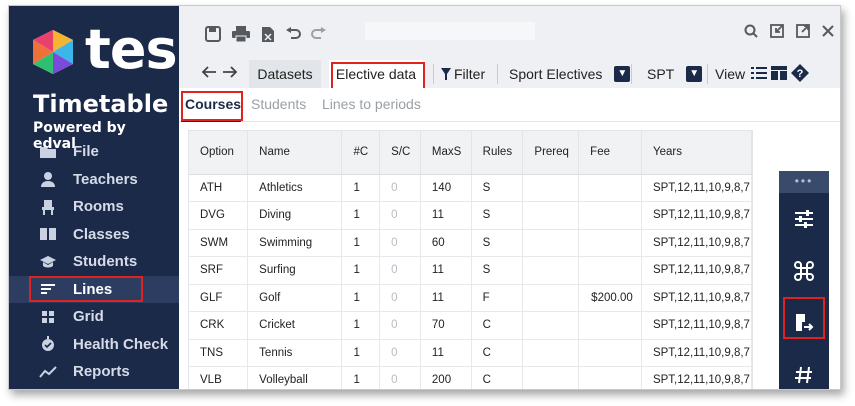 The height and width of the screenshot is (406, 855). What do you see at coordinates (94, 345) in the screenshot?
I see `sidebar-item-health-check: Health Check` at bounding box center [94, 345].